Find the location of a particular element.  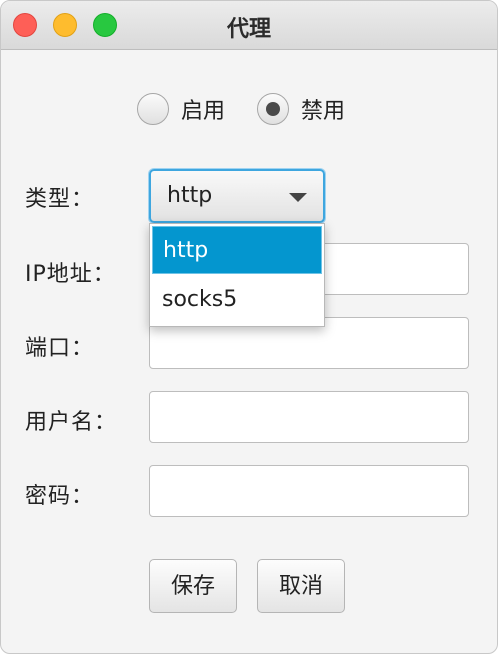

radio-enable: 启用 is located at coordinates (181, 109).